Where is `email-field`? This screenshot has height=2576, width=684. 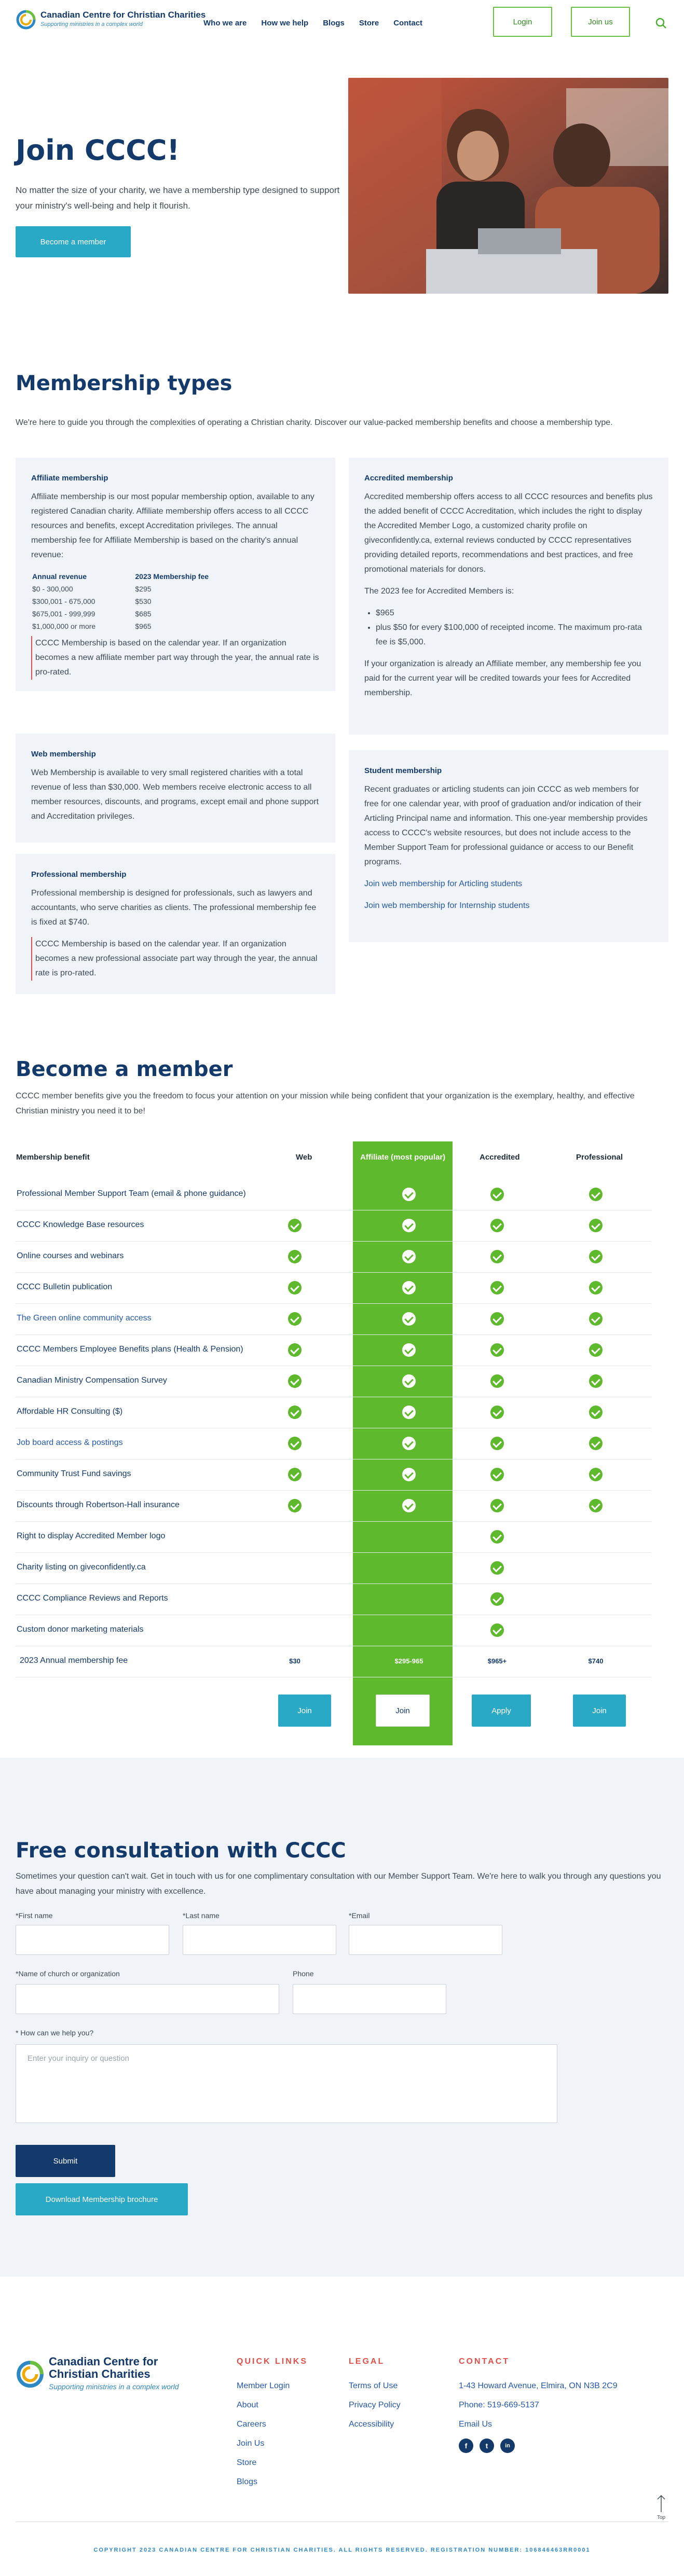
email-field is located at coordinates (425, 1940).